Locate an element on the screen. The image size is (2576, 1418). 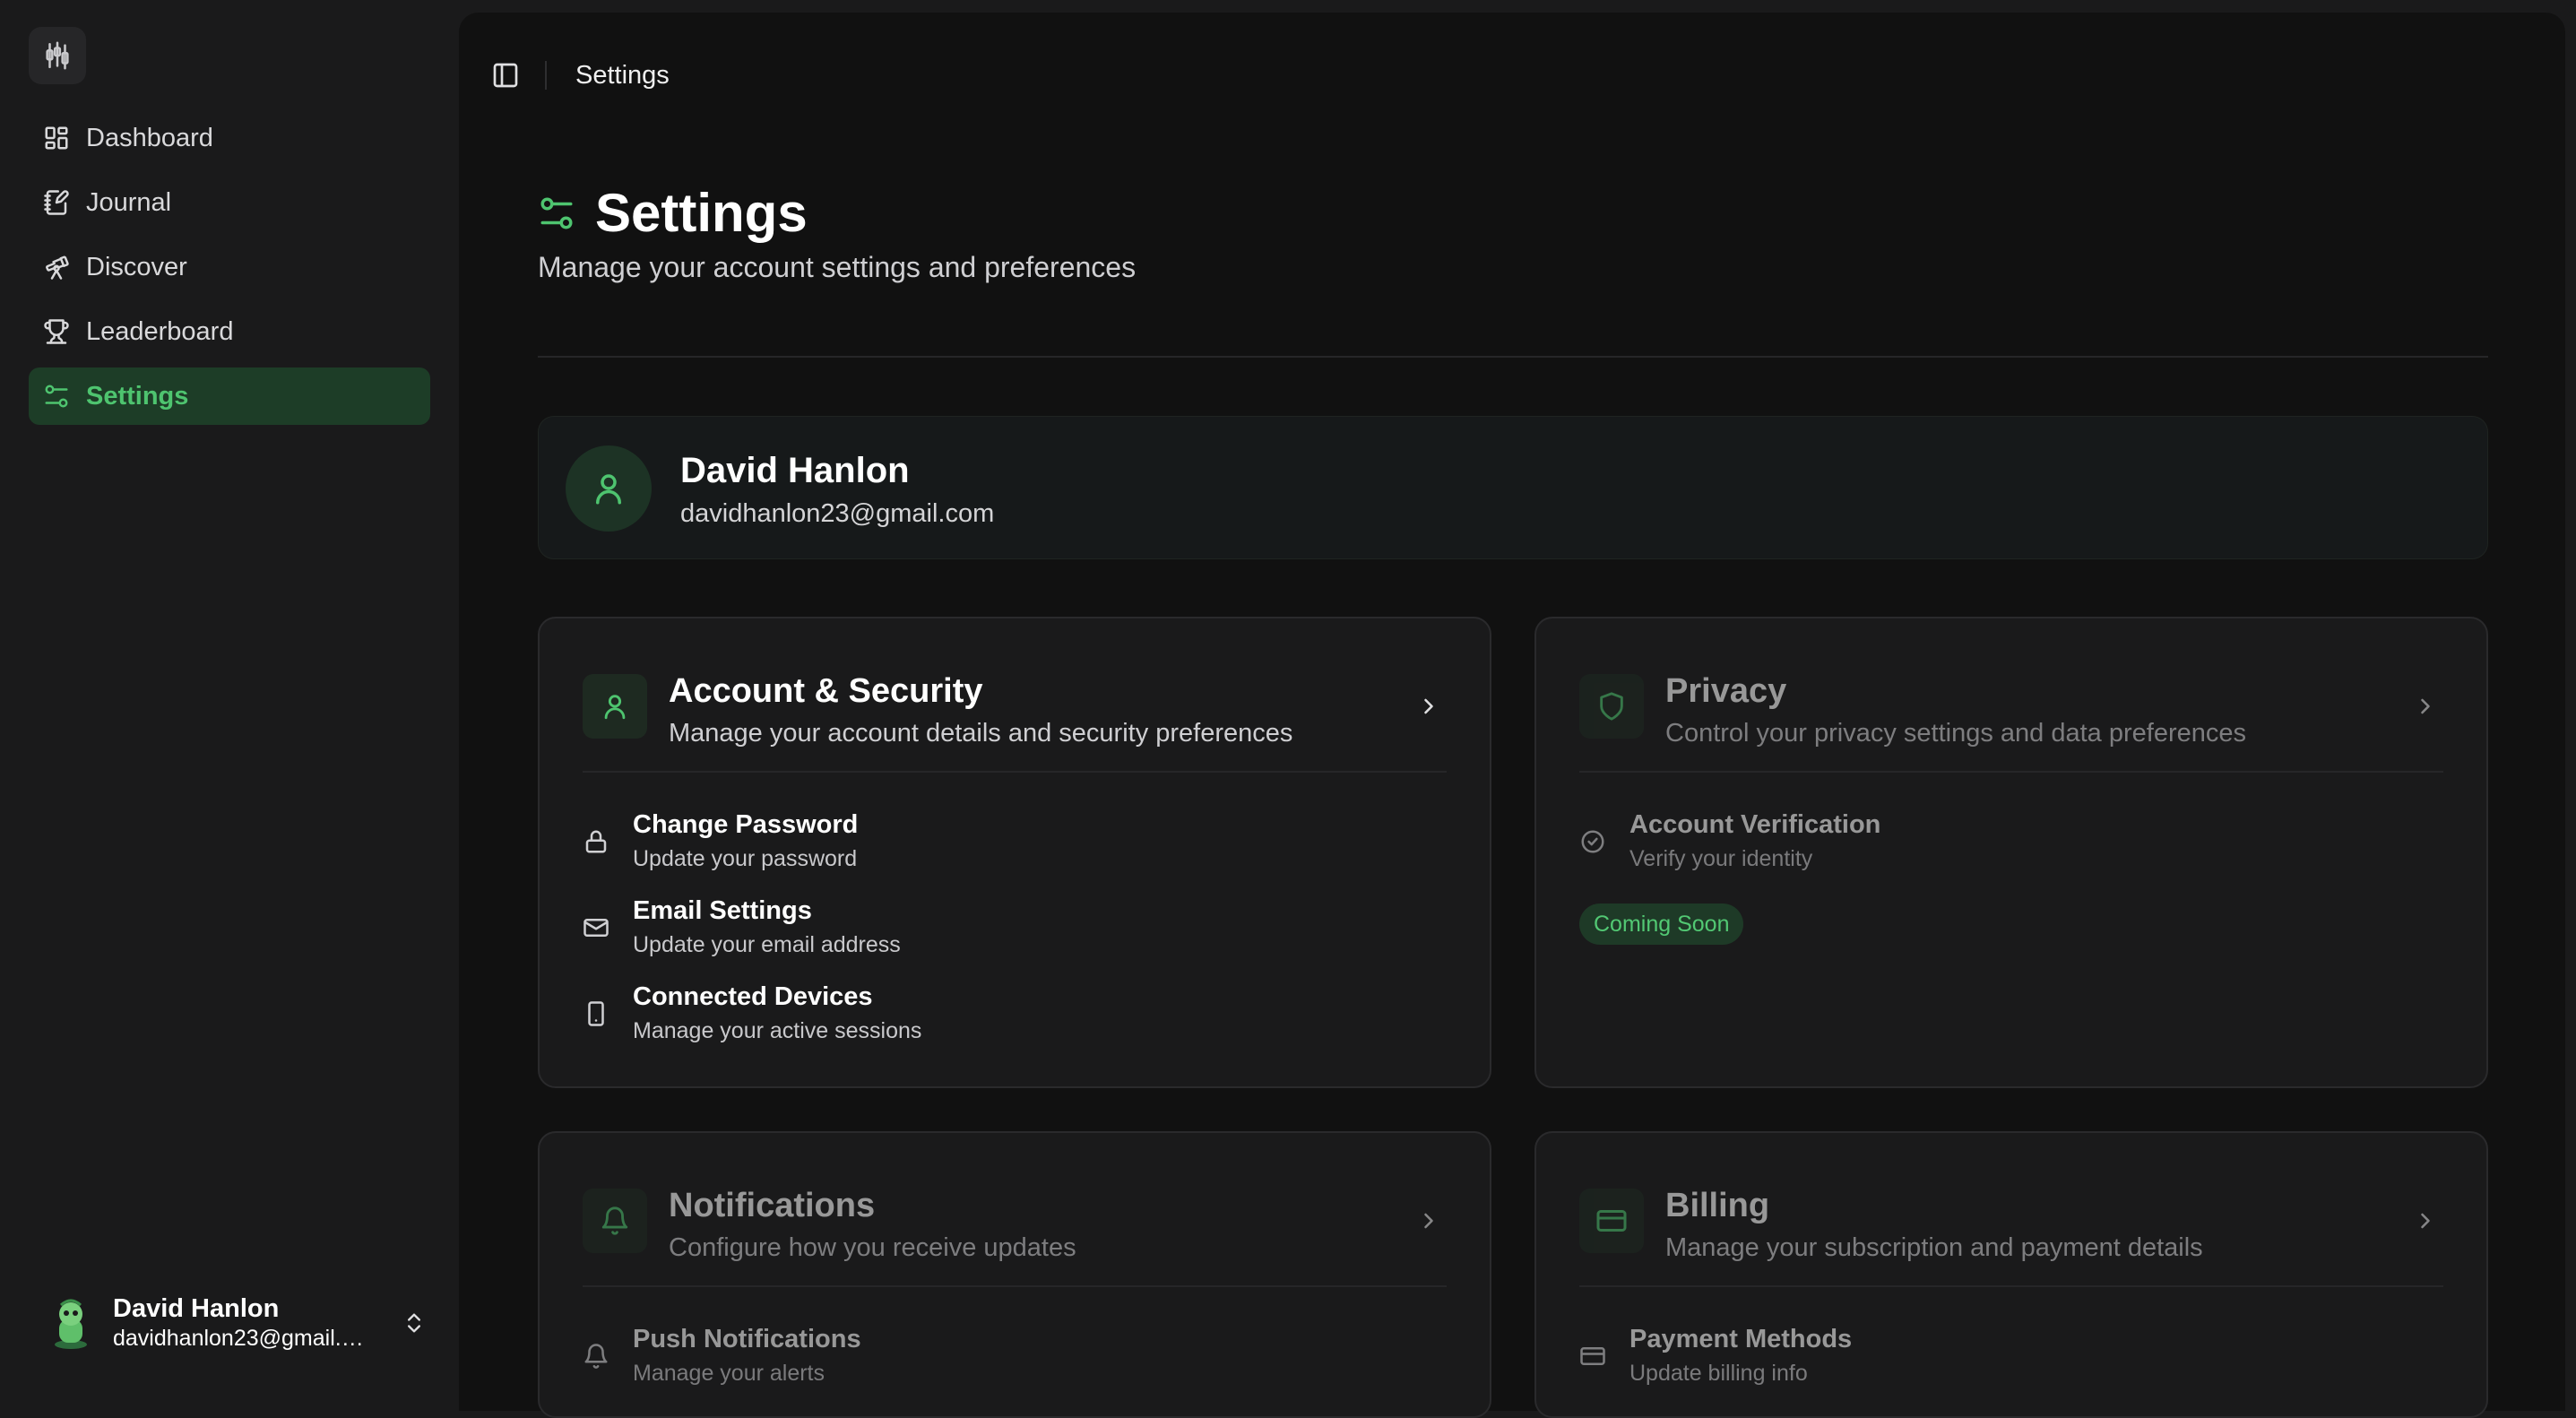
mail-icon is located at coordinates (596, 928).